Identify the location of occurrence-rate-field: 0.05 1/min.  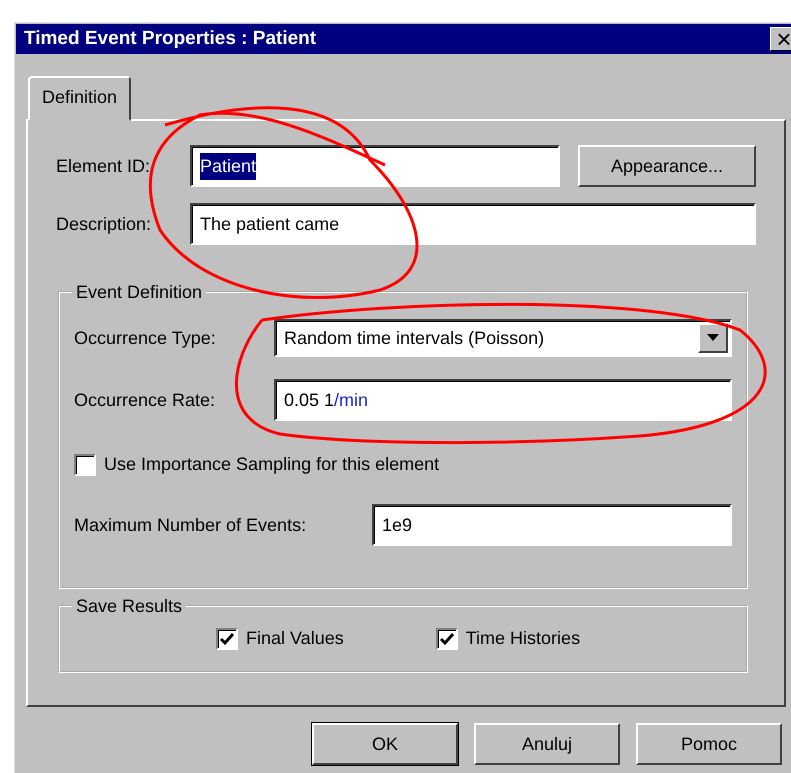
(503, 400).